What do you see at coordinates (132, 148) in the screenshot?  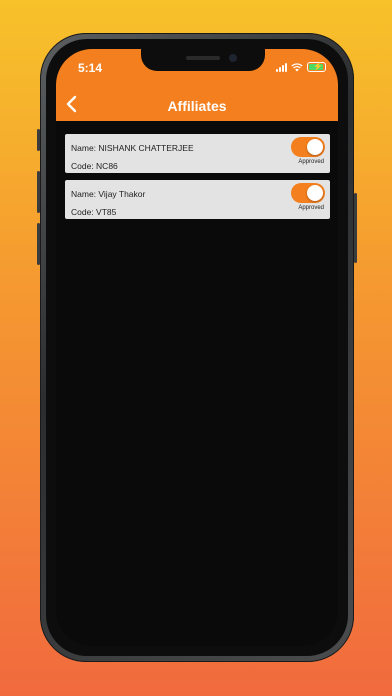 I see `affiliate-name: Name: NISHANK CHATTERJEE` at bounding box center [132, 148].